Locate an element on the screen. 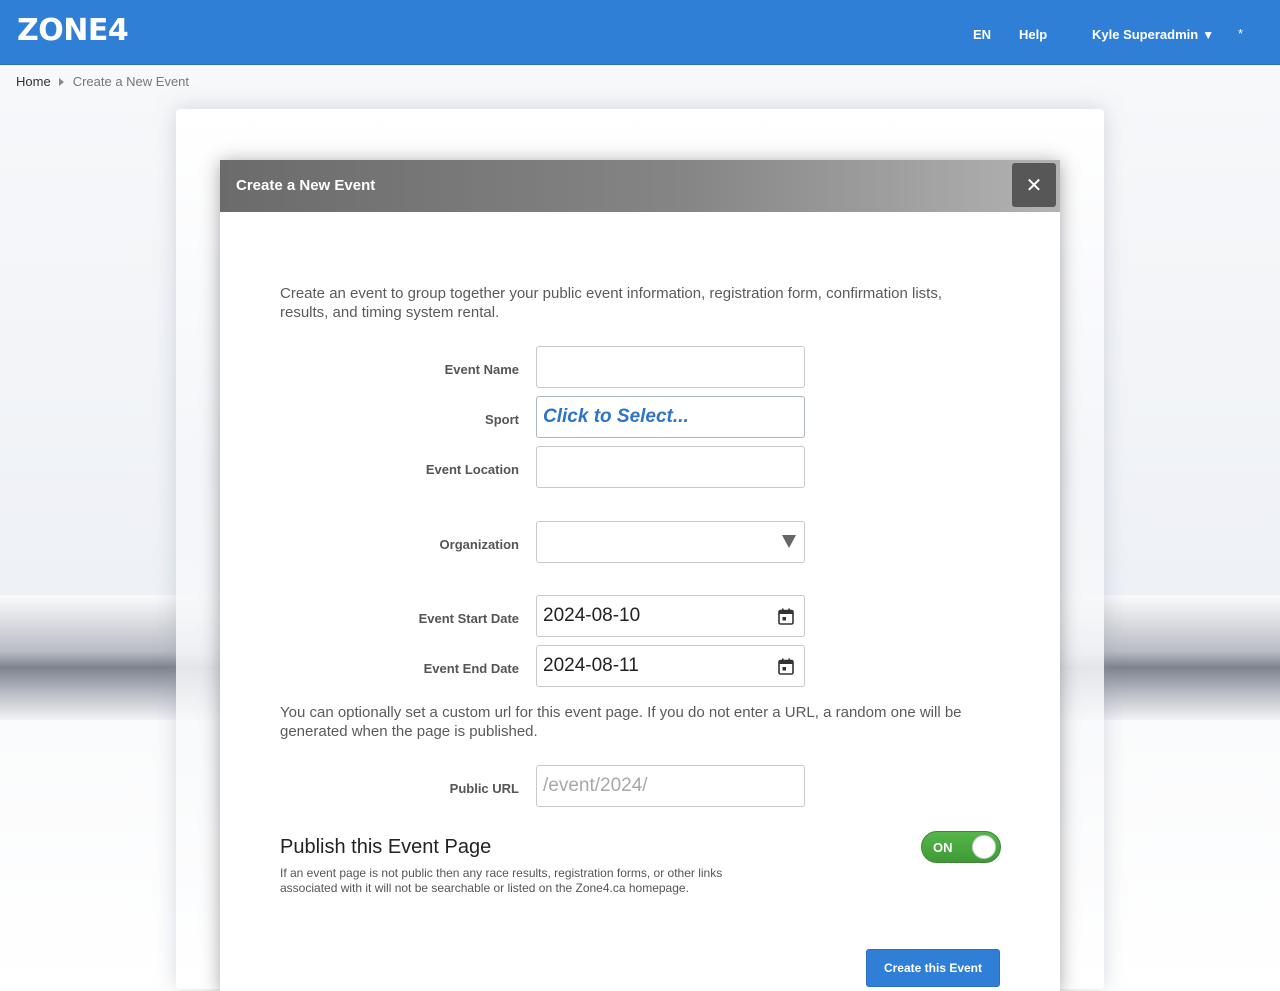 This screenshot has width=1280, height=991. start-date-input: 2024-08-10 is located at coordinates (670, 616).